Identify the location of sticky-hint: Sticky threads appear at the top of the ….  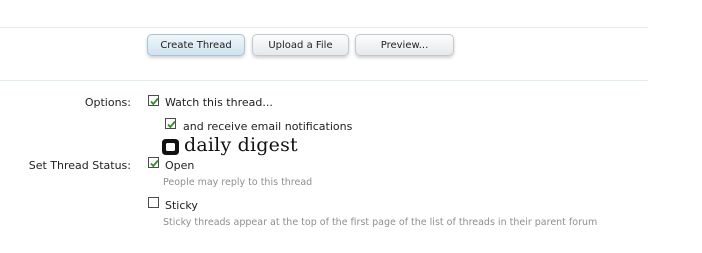
(380, 222).